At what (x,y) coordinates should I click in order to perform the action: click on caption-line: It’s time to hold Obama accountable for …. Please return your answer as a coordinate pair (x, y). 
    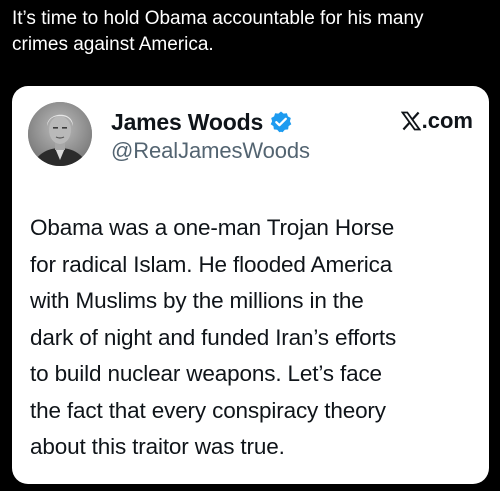
    Looking at the image, I should click on (218, 18).